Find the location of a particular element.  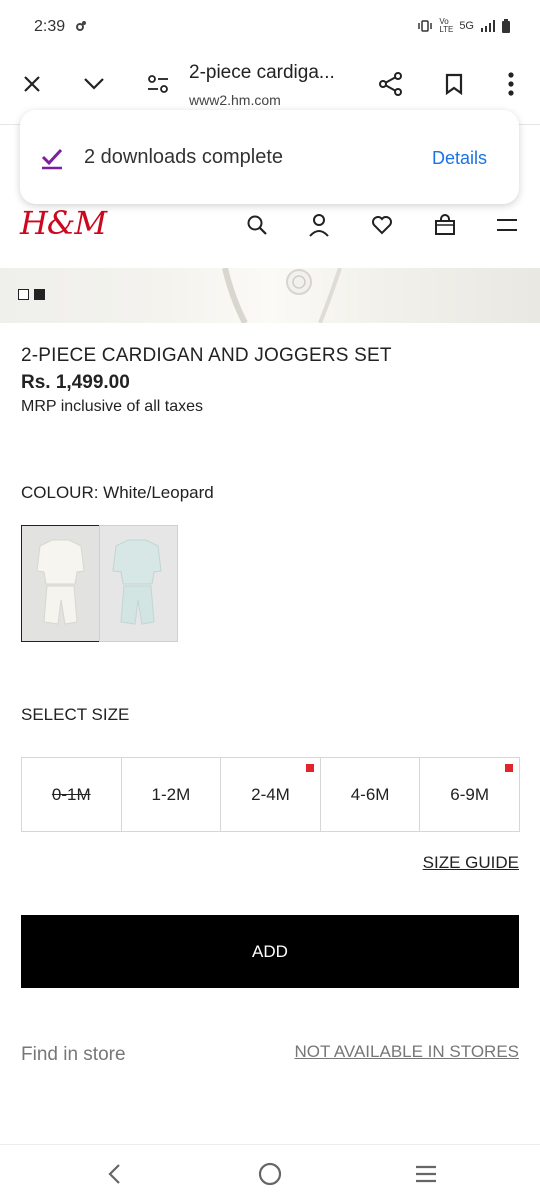

size-label-text: 2-4M is located at coordinates (270, 794).